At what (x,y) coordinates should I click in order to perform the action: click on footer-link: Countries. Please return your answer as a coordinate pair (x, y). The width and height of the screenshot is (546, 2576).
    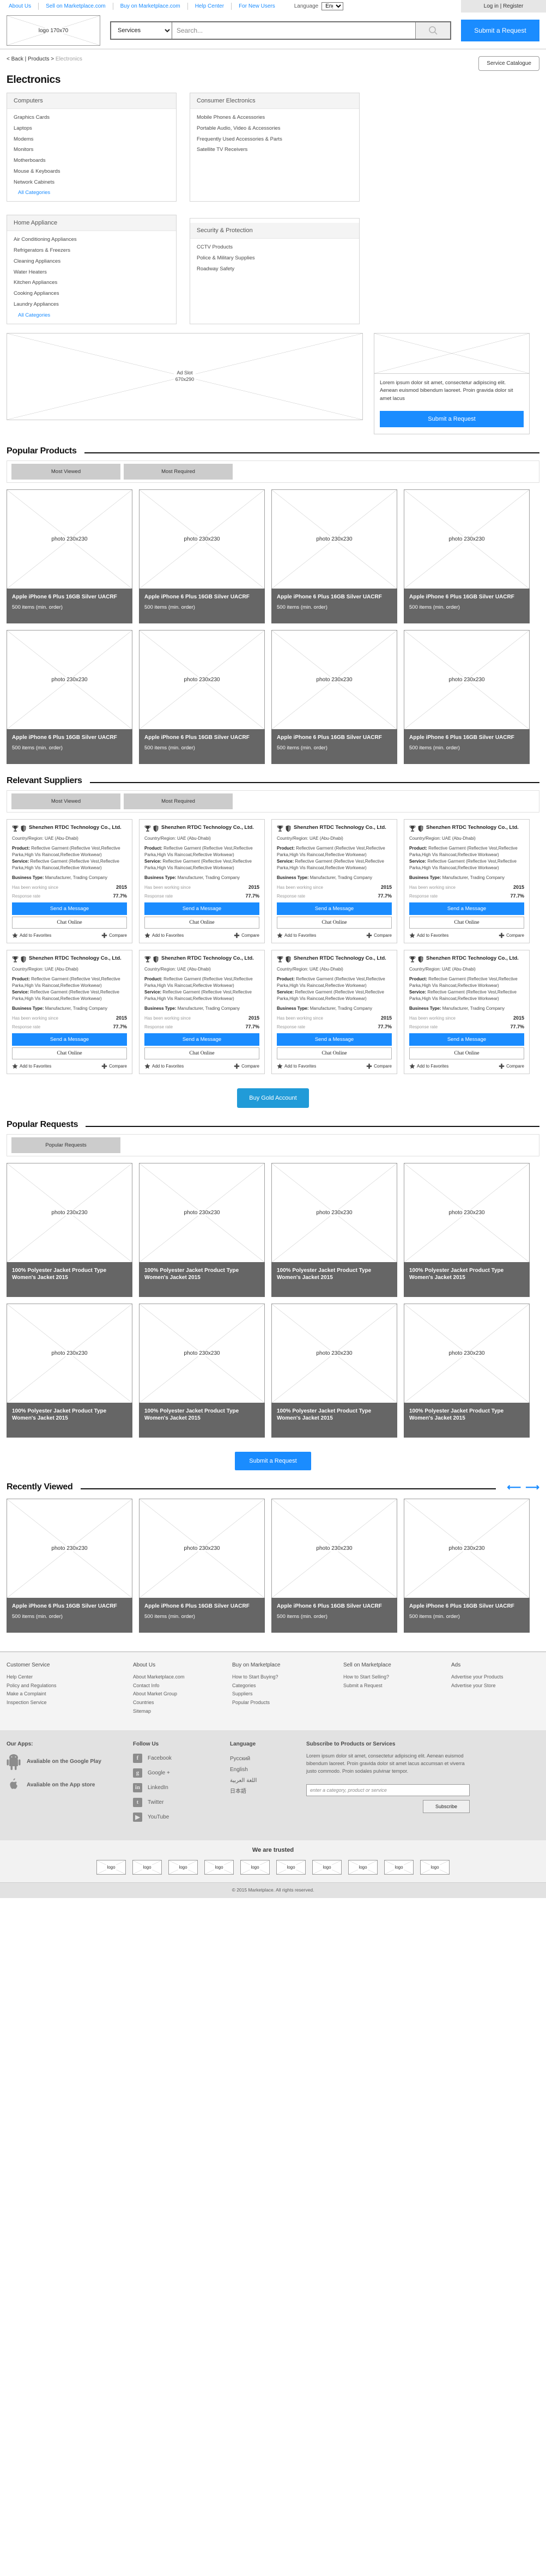
    Looking at the image, I should click on (182, 1703).